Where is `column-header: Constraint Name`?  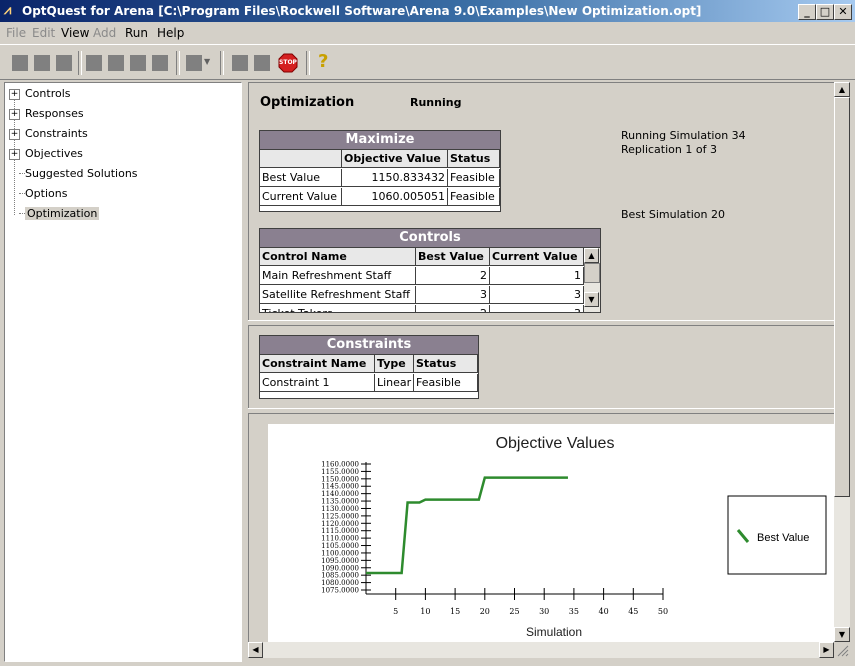
column-header: Constraint Name is located at coordinates (317, 364).